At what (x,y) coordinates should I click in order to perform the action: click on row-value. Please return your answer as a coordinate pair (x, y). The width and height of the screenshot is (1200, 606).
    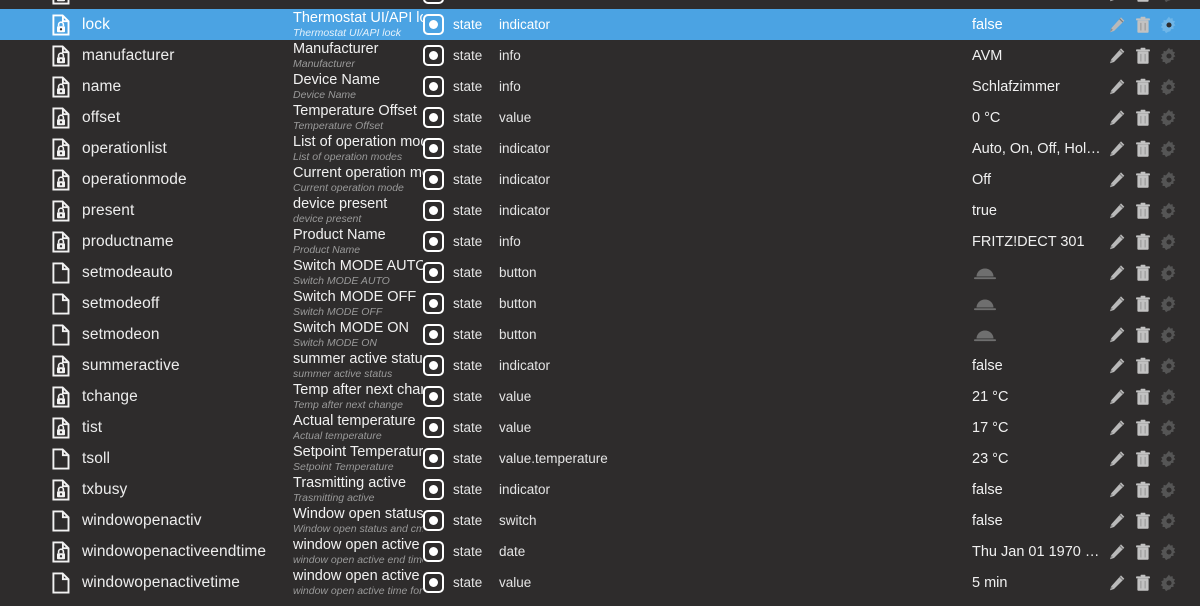
    Looking at the image, I should click on (1042, 303).